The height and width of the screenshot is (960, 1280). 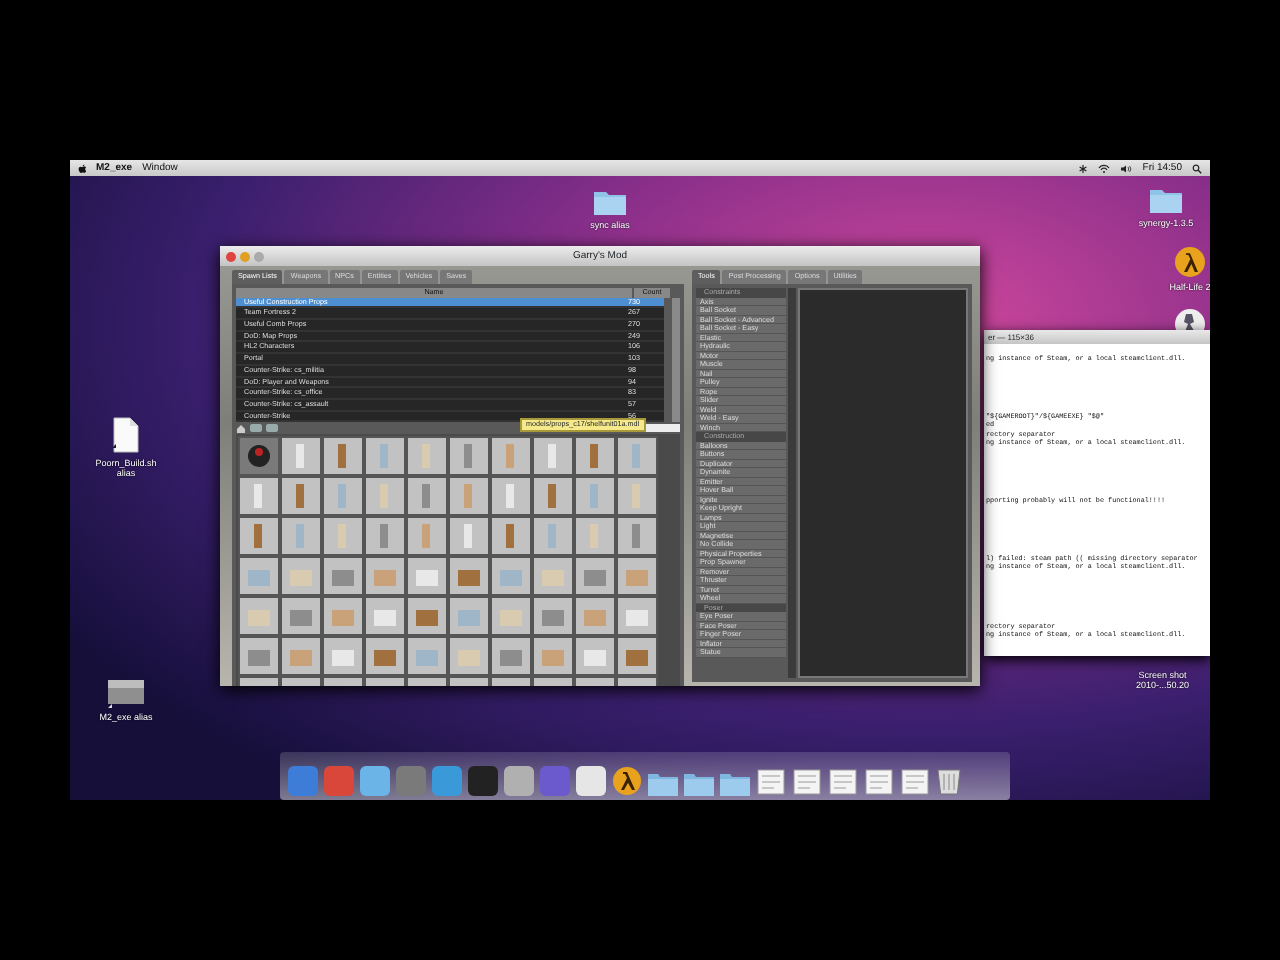 I want to click on prop-model-icon, so click(x=259, y=456).